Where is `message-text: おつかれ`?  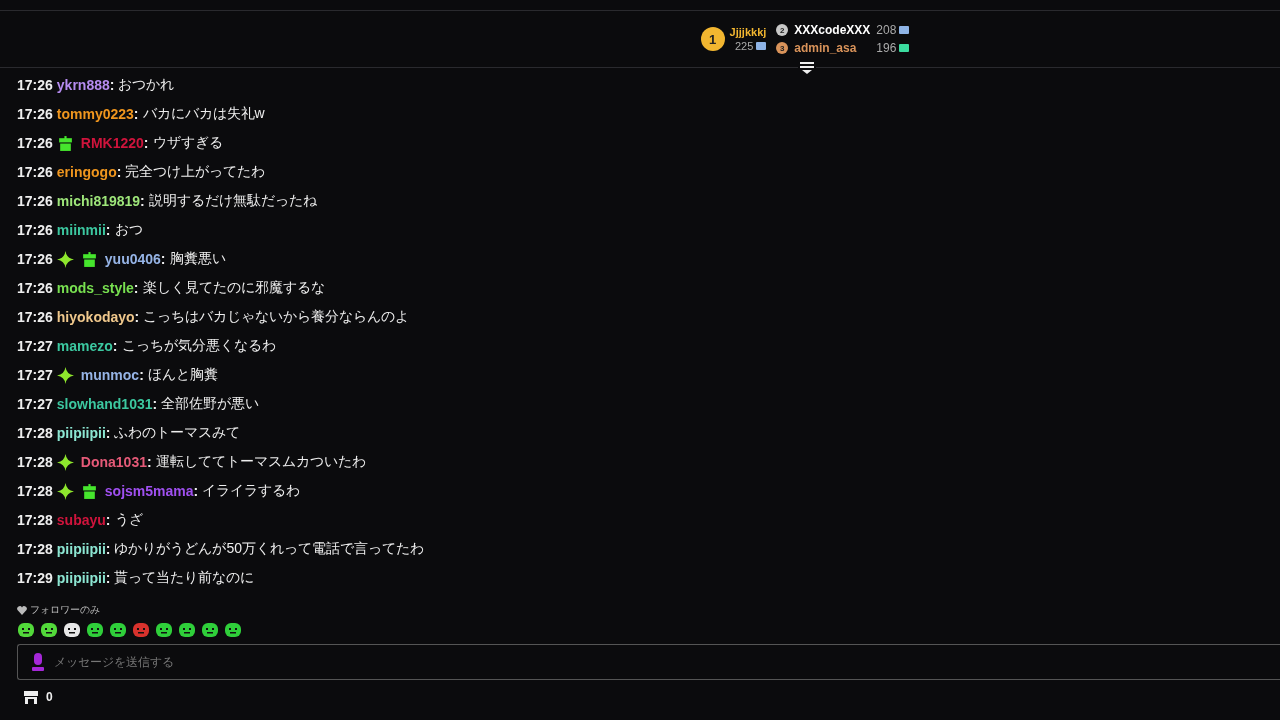 message-text: おつかれ is located at coordinates (146, 85).